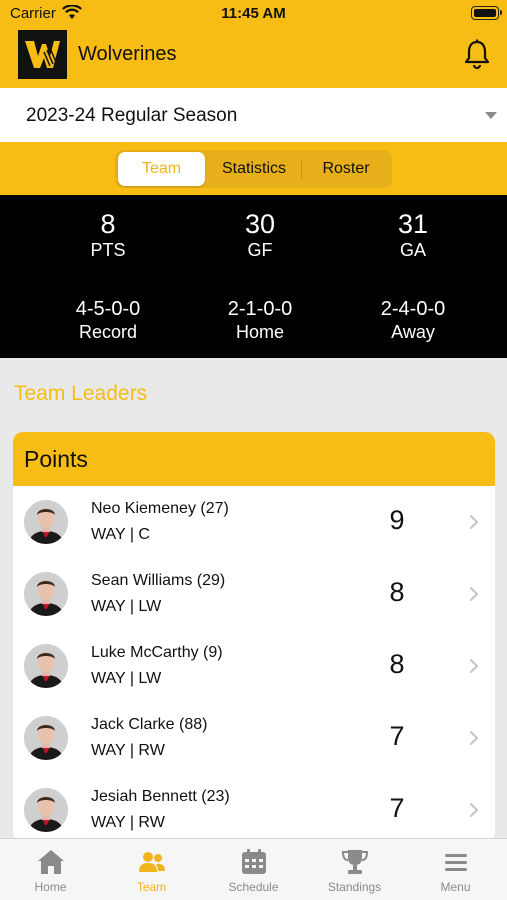 The width and height of the screenshot is (507, 900). What do you see at coordinates (491, 115) in the screenshot?
I see `dropdown-caret-icon` at bounding box center [491, 115].